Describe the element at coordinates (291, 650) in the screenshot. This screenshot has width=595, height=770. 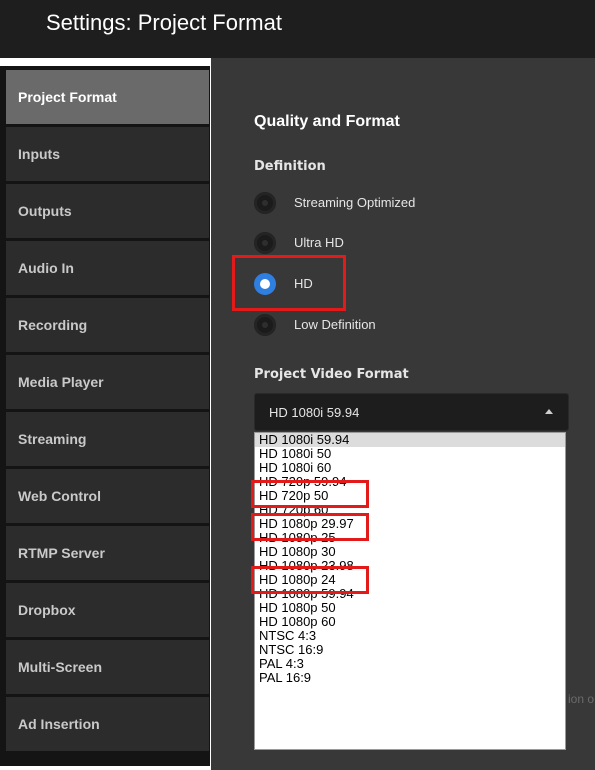
I see `dropdown-option-ntsc-16-9: NTSC 16:9` at that location.